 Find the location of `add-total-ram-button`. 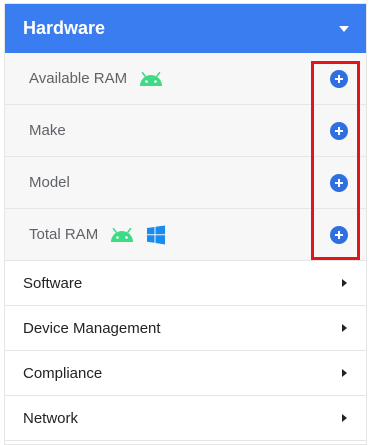

add-total-ram-button is located at coordinates (339, 234).